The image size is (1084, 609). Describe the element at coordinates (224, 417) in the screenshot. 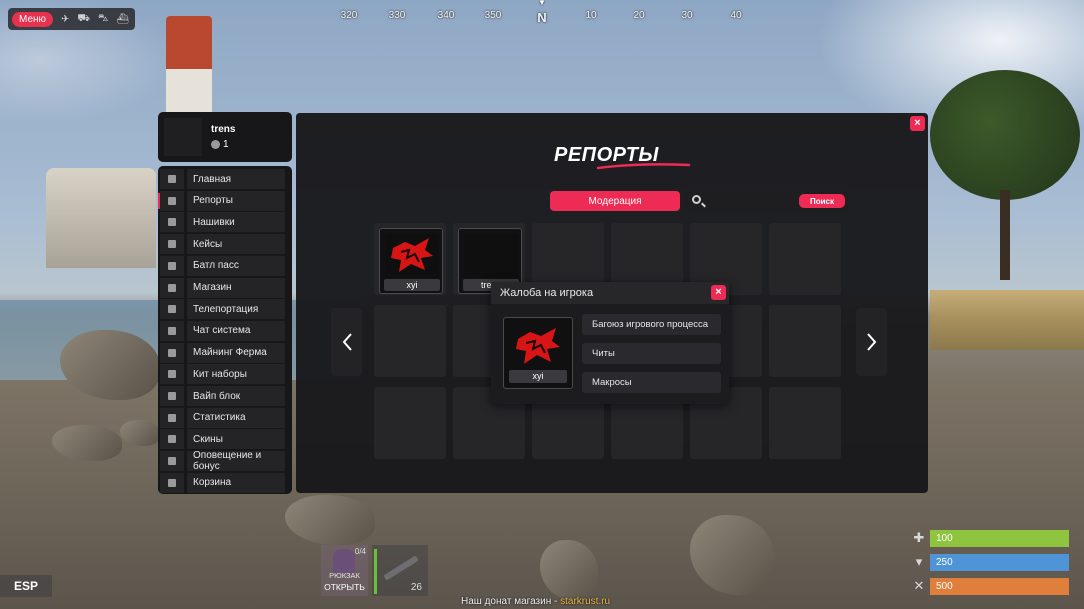

I see `sidebar-item-stats: Статистика` at that location.